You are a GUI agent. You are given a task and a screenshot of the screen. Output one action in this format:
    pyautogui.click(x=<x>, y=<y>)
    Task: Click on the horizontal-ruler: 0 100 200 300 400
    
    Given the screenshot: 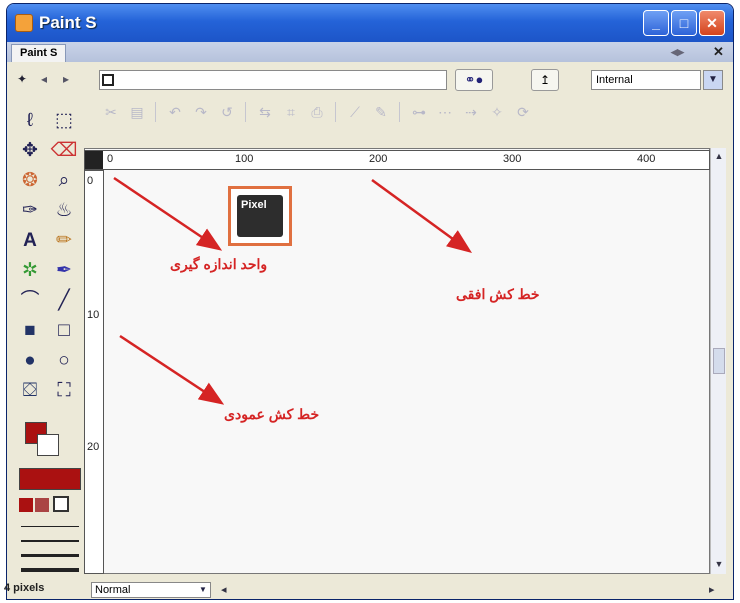 What is the action you would take?
    pyautogui.click(x=397, y=160)
    